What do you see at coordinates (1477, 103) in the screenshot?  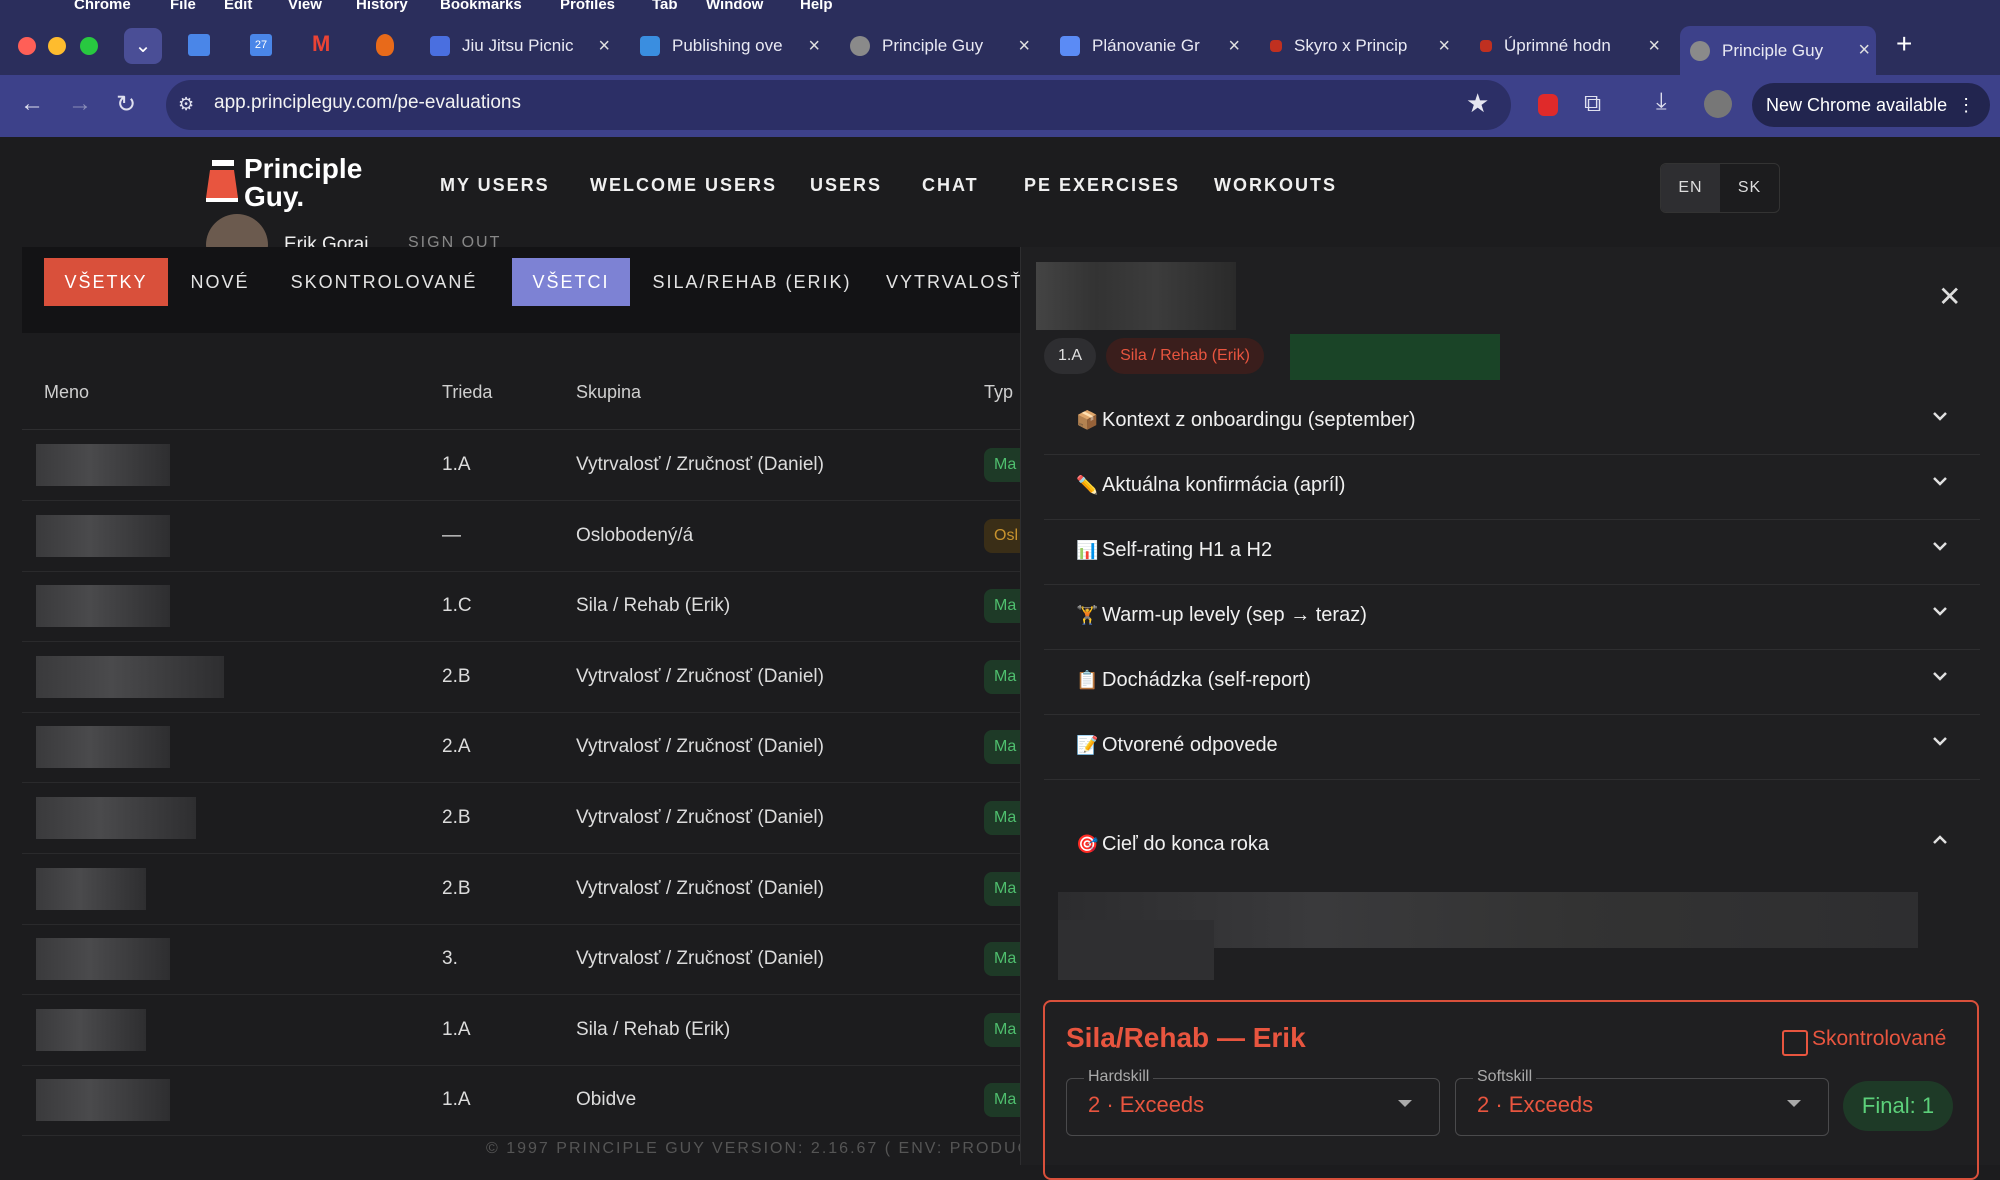 I see `bookmark-star-icon: ★` at bounding box center [1477, 103].